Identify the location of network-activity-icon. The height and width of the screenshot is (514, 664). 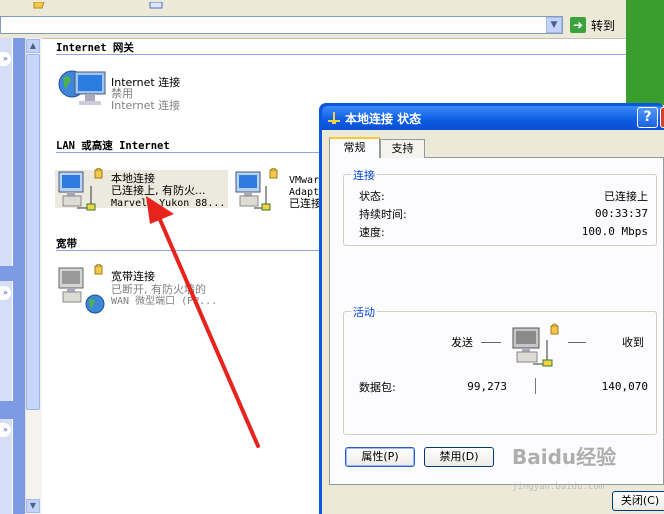
(539, 347).